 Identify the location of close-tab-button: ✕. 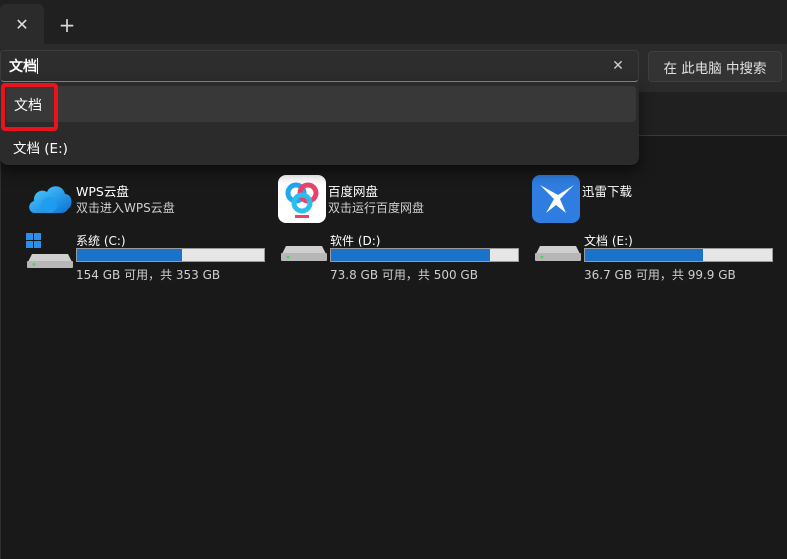
(22, 24).